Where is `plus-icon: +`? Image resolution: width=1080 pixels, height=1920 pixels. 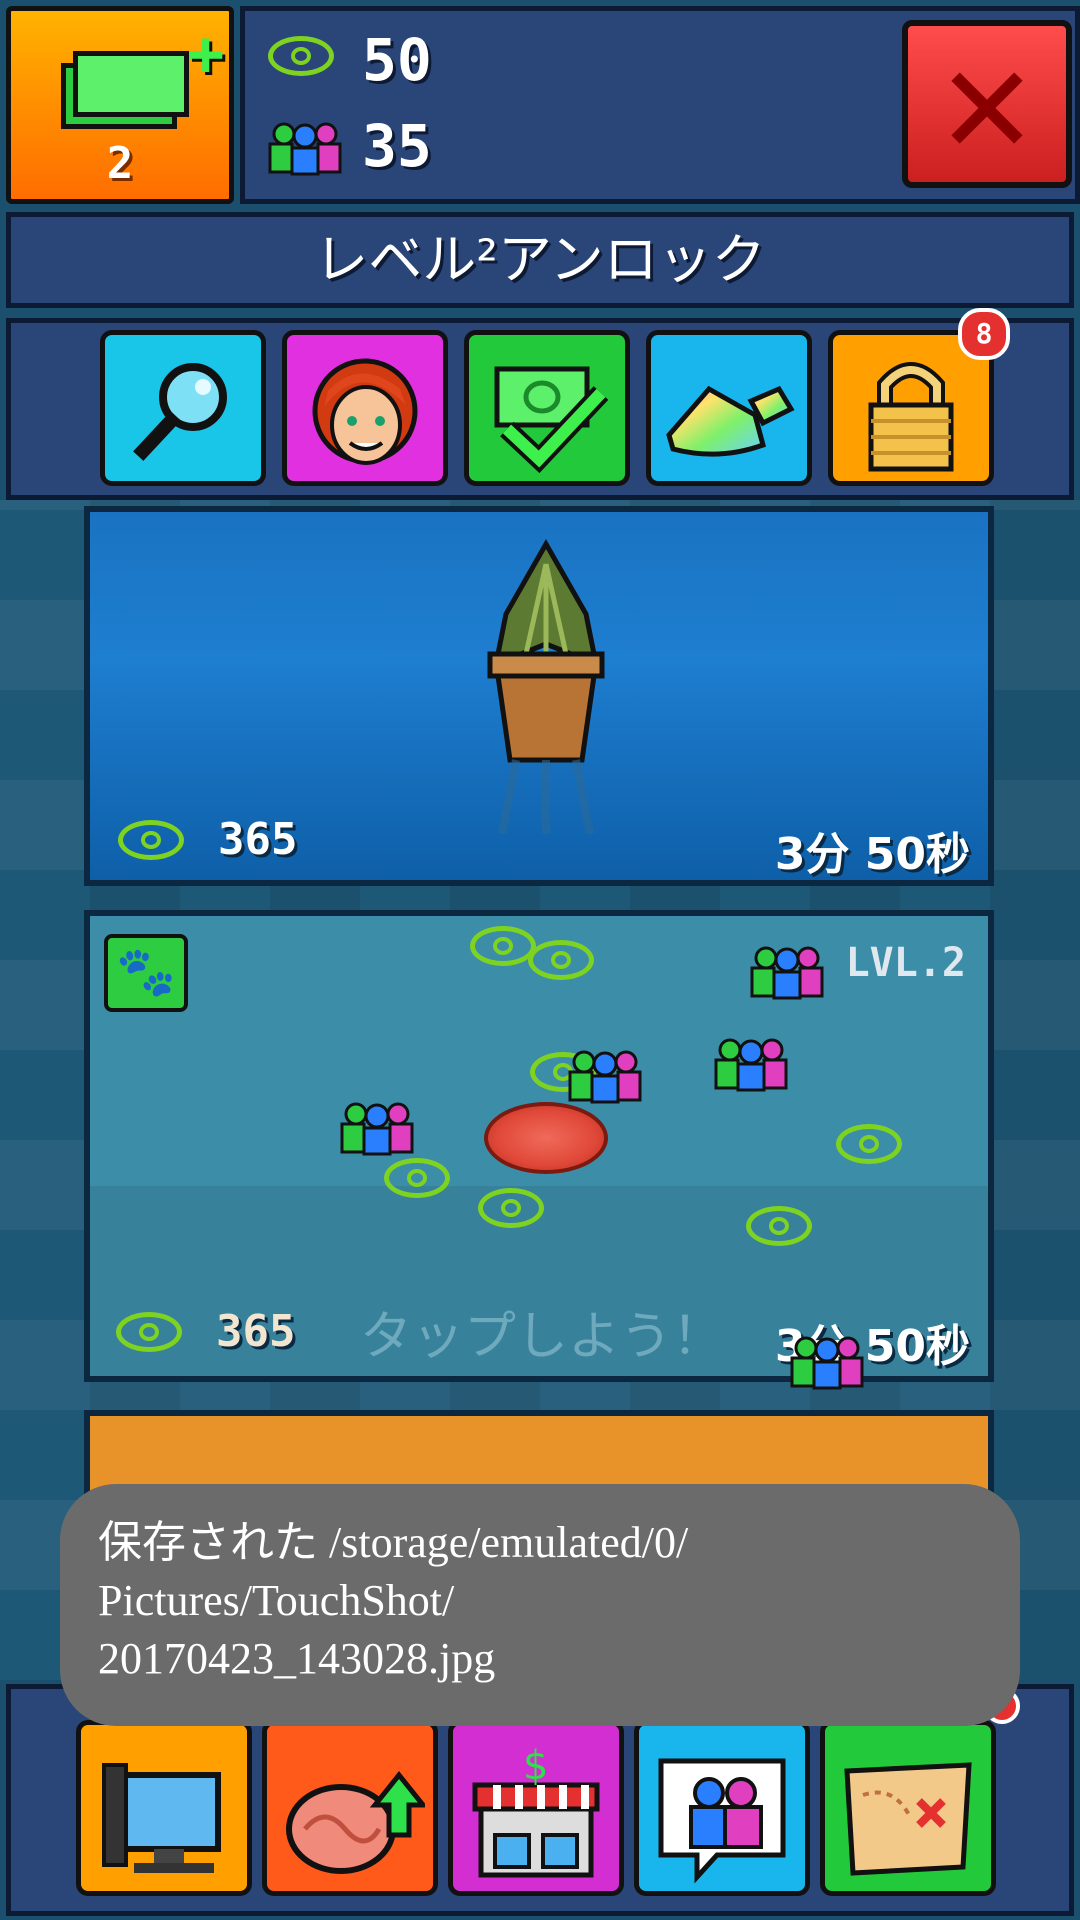
plus-icon: + is located at coordinates (206, 53).